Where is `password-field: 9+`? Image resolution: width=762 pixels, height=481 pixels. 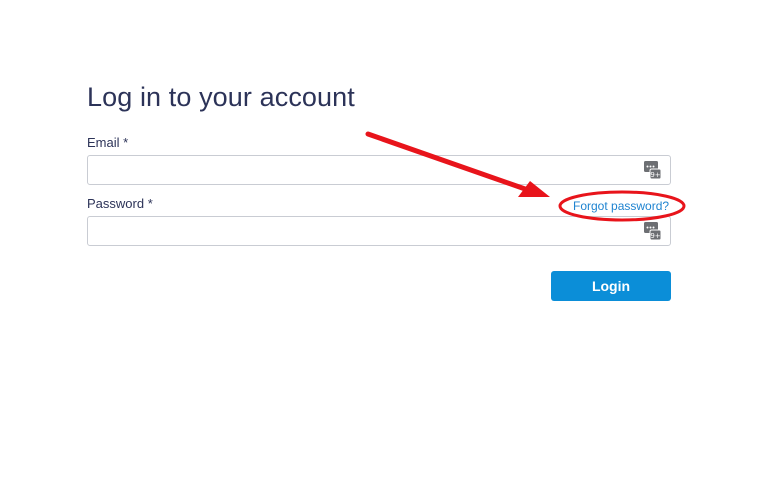
password-field: 9+ is located at coordinates (379, 231).